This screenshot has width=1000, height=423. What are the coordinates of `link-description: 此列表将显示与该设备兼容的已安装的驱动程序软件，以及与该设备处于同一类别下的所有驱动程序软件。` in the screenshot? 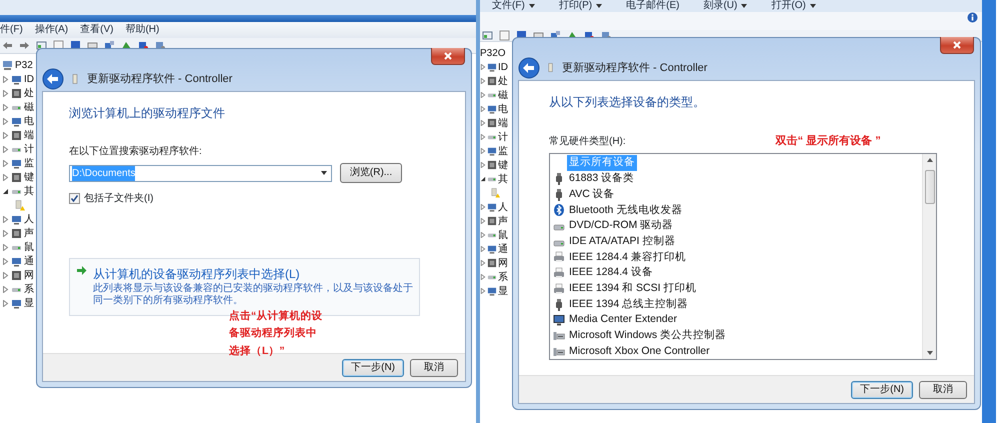 It's located at (253, 295).